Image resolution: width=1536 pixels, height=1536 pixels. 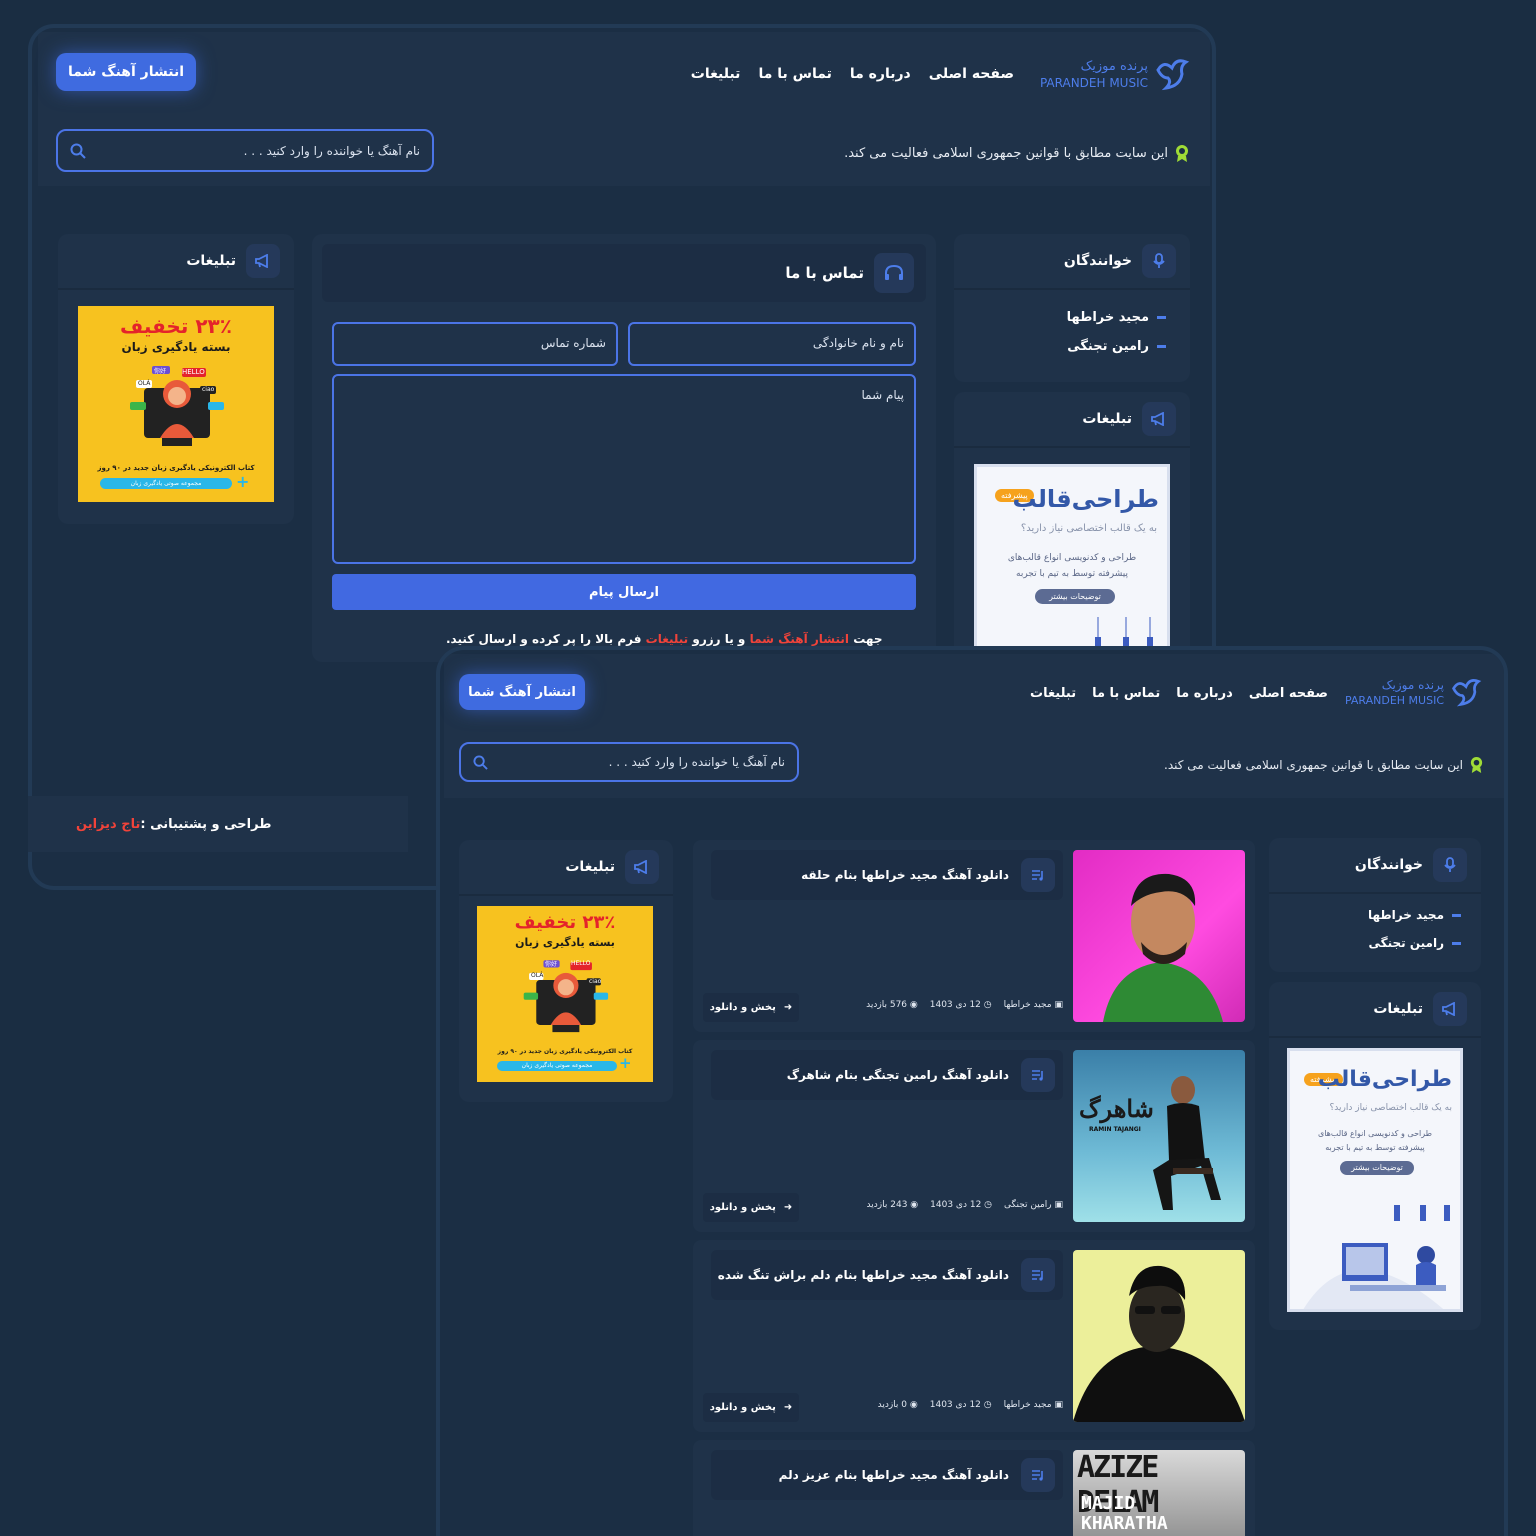 I want to click on artist-name: رامین تجنگی, so click(x=1028, y=1205).